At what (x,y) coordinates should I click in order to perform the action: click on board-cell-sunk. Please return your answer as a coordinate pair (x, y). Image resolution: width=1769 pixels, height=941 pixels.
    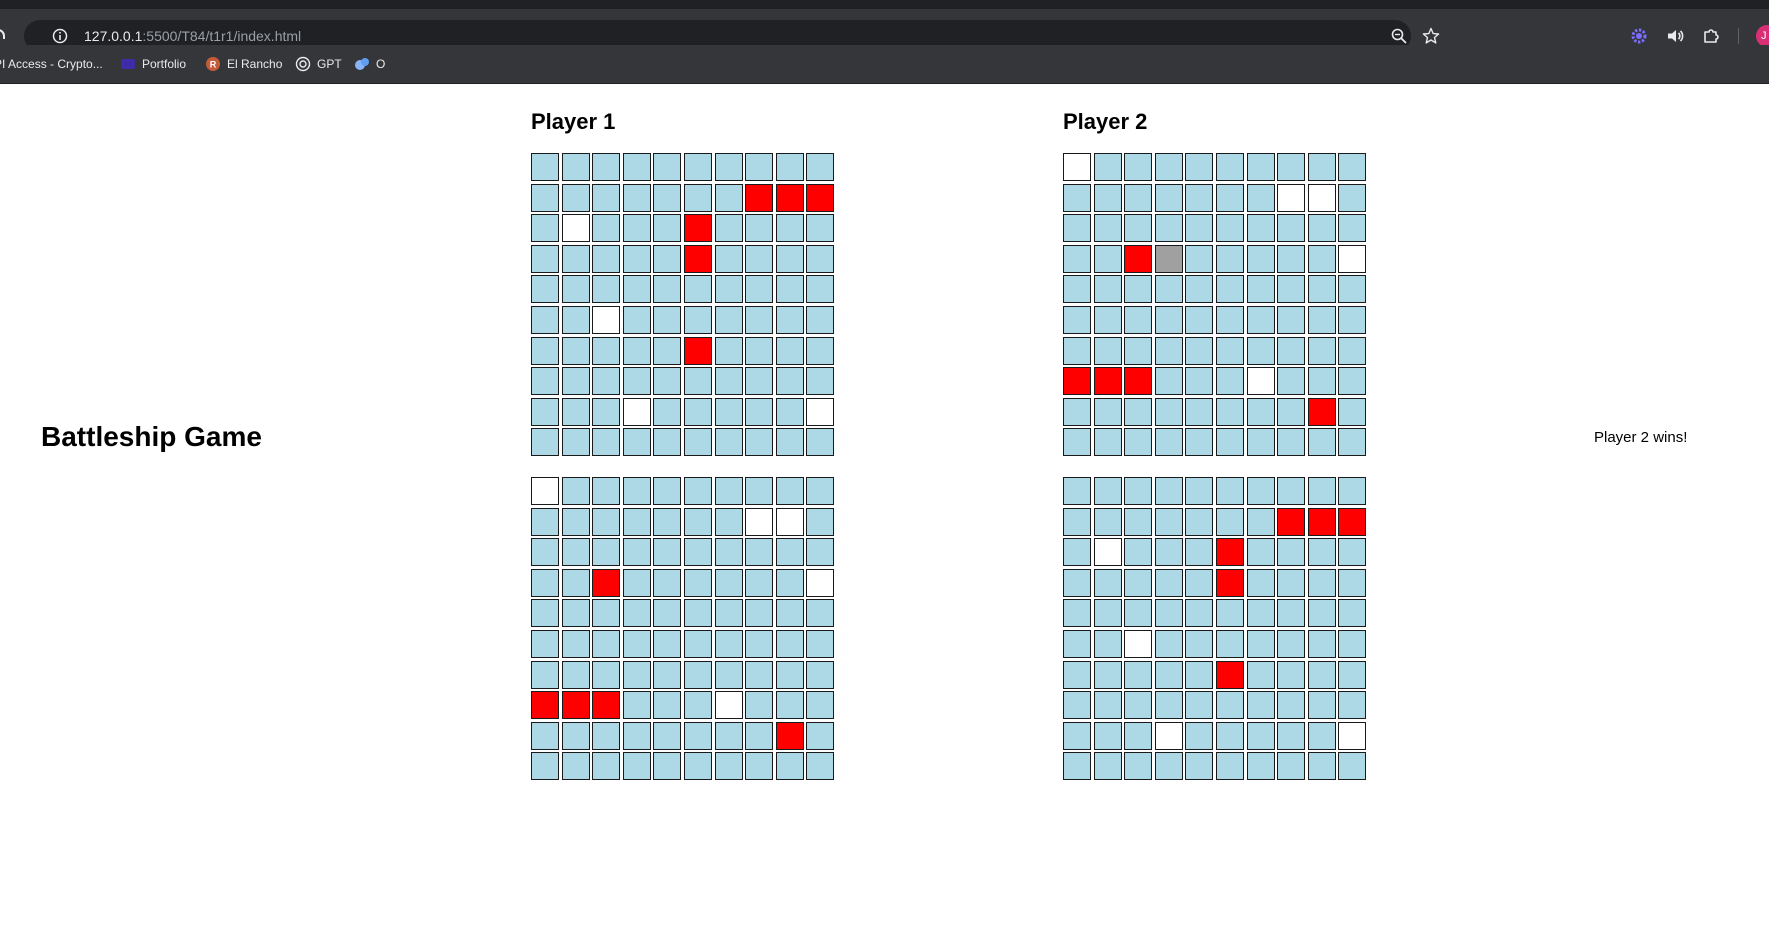
    Looking at the image, I should click on (1168, 258).